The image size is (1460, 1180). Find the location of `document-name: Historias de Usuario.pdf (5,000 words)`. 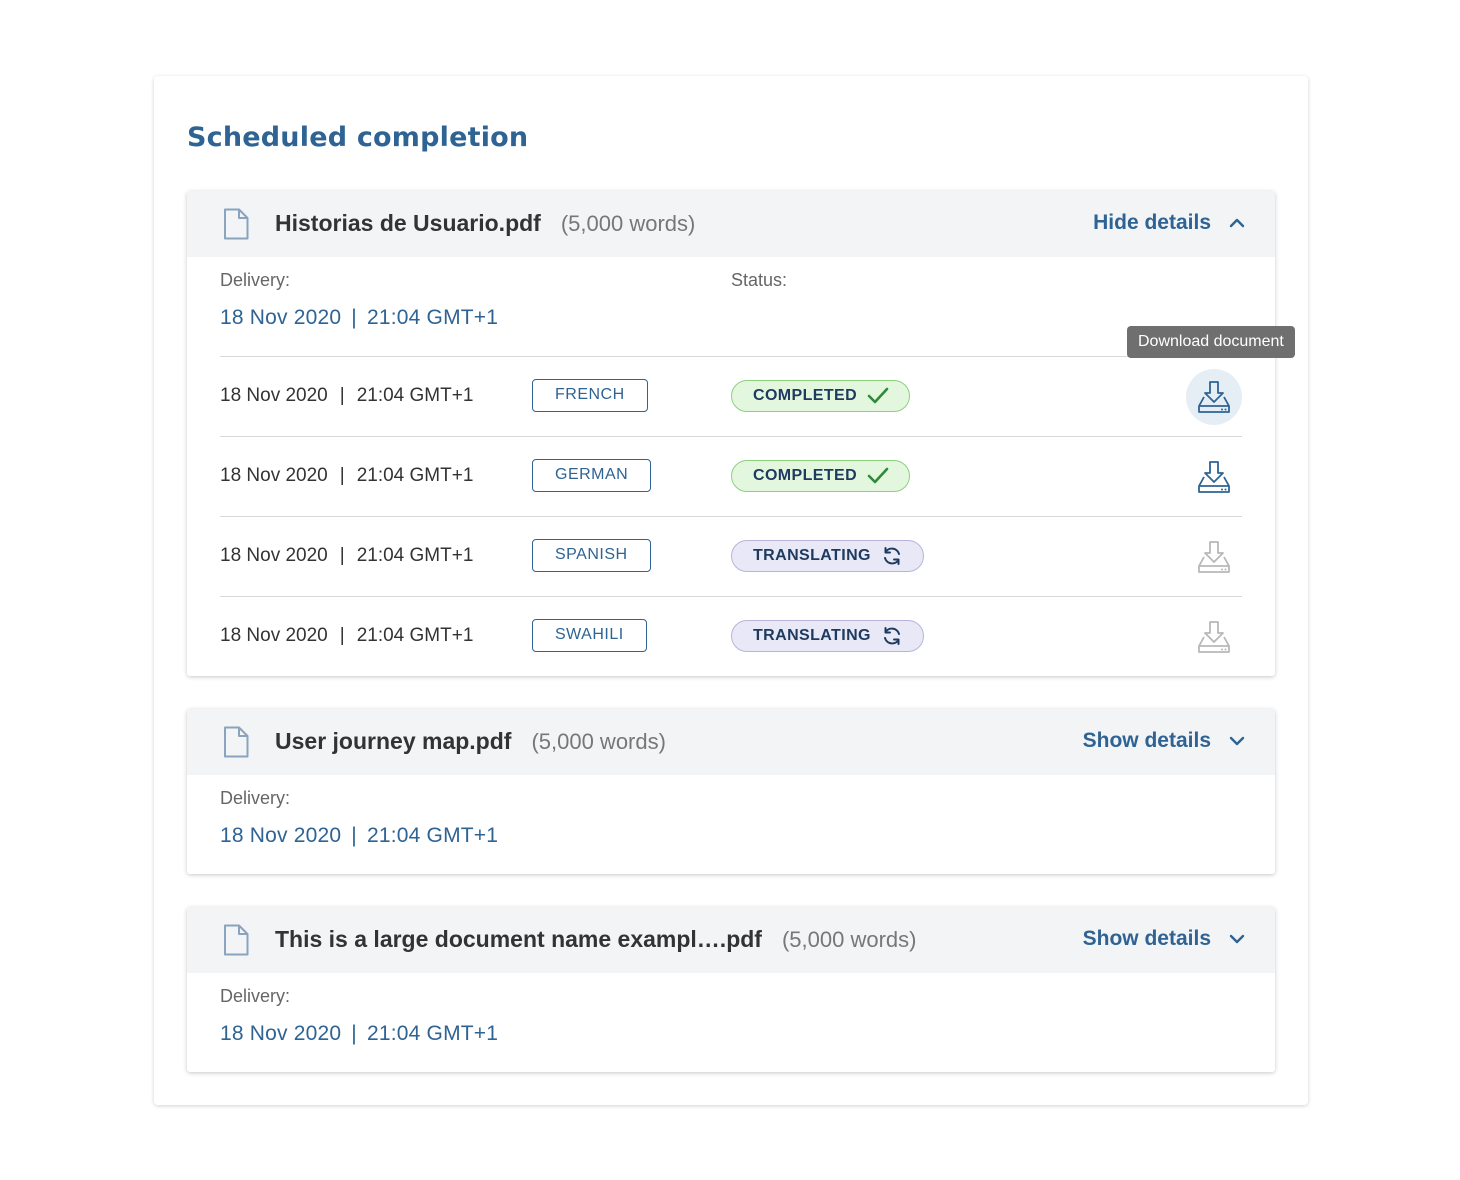

document-name: Historias de Usuario.pdf (5,000 words) is located at coordinates (485, 223).